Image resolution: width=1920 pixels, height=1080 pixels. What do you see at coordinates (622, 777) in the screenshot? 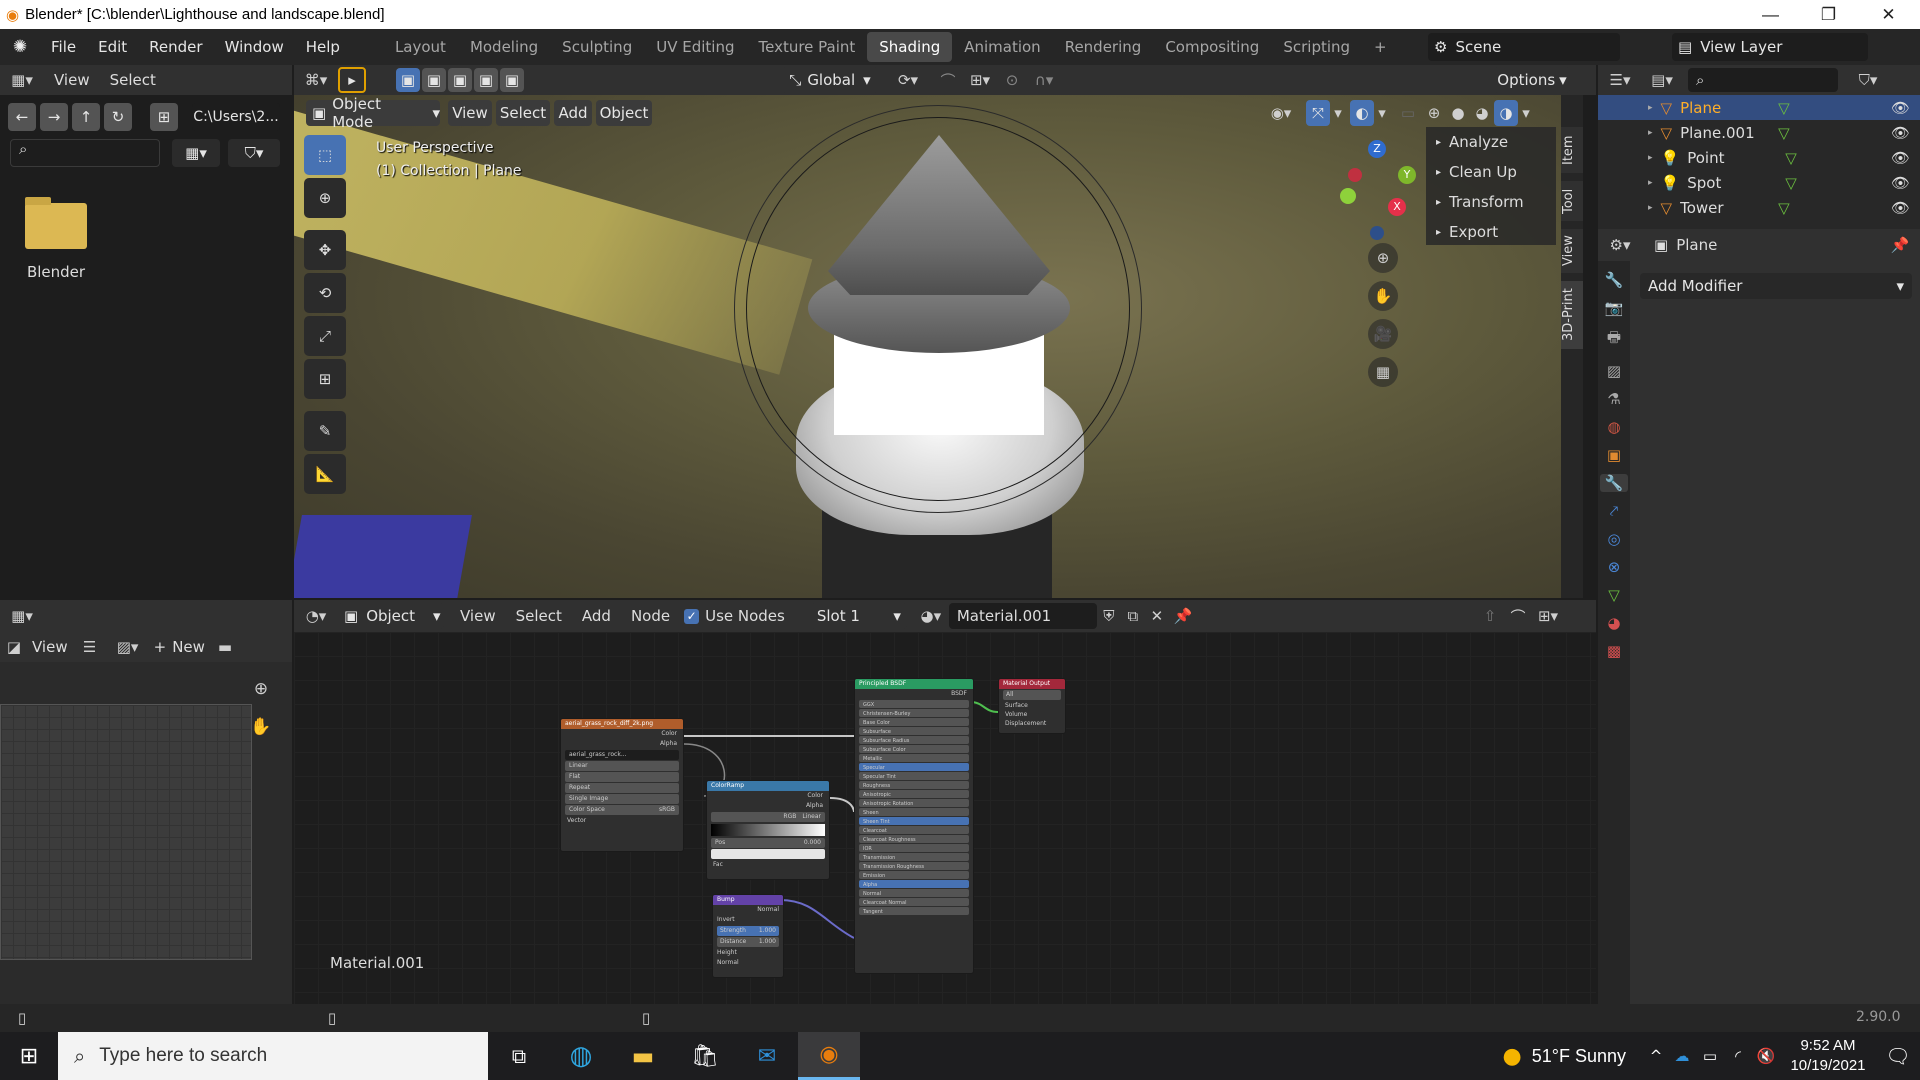
I see `projection-dropdown: Flat` at bounding box center [622, 777].